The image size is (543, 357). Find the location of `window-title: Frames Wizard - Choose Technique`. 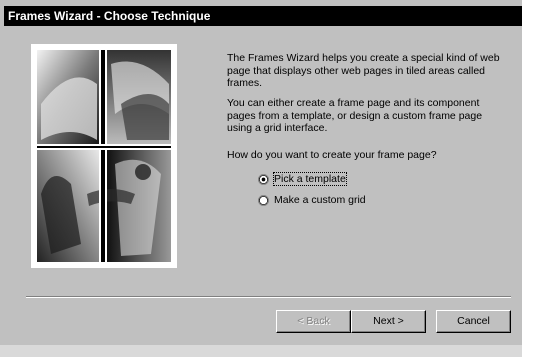

window-title: Frames Wizard - Choose Technique is located at coordinates (109, 16).